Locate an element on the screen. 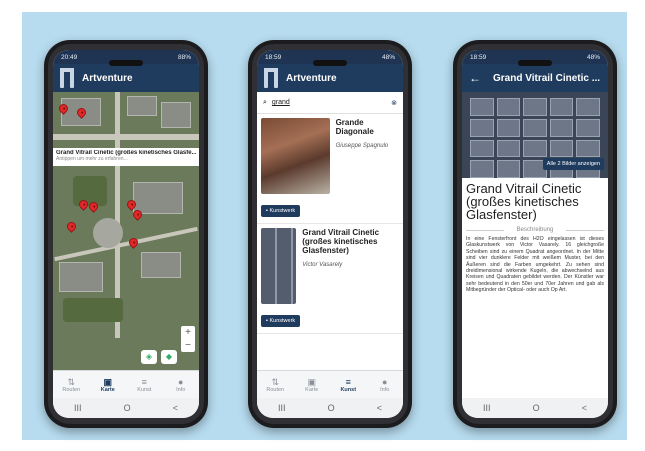  search-input: grand is located at coordinates (331, 102).